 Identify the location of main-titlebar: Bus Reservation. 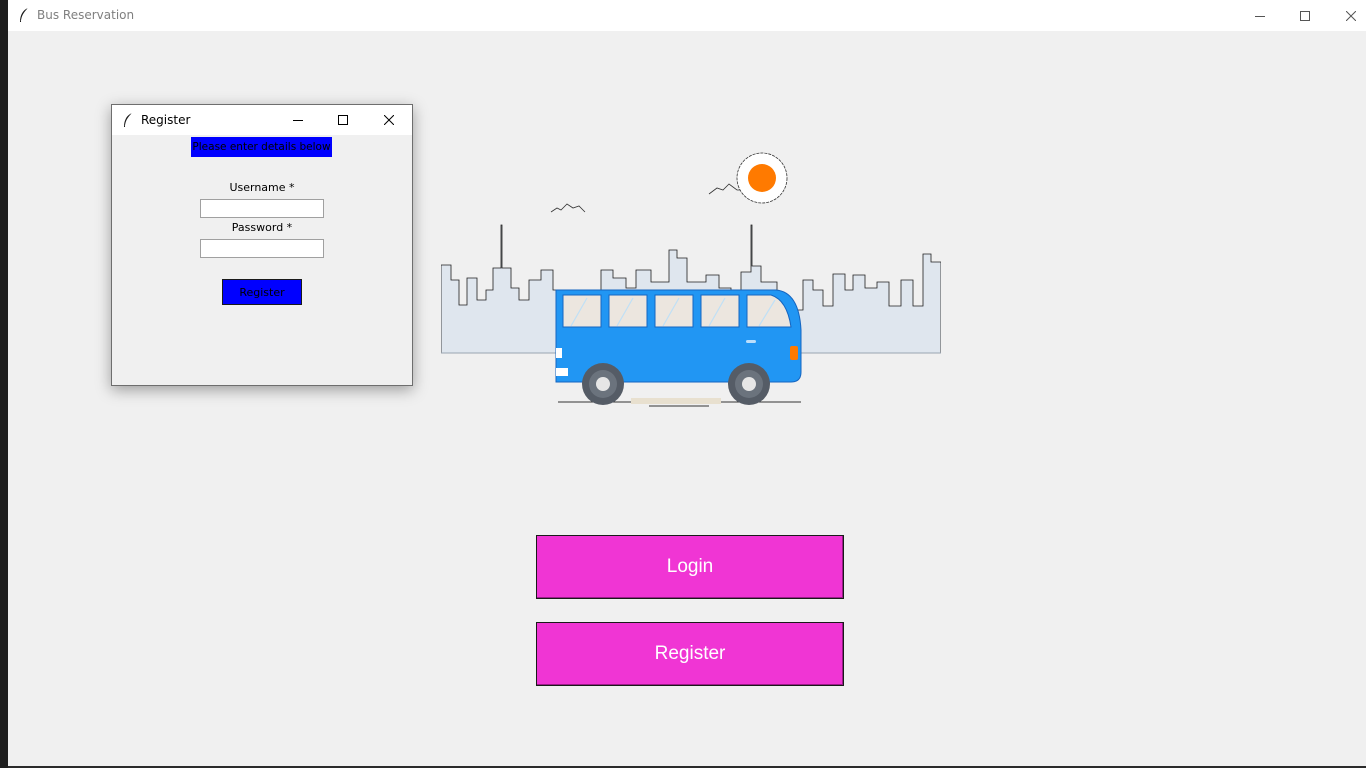
(687, 15).